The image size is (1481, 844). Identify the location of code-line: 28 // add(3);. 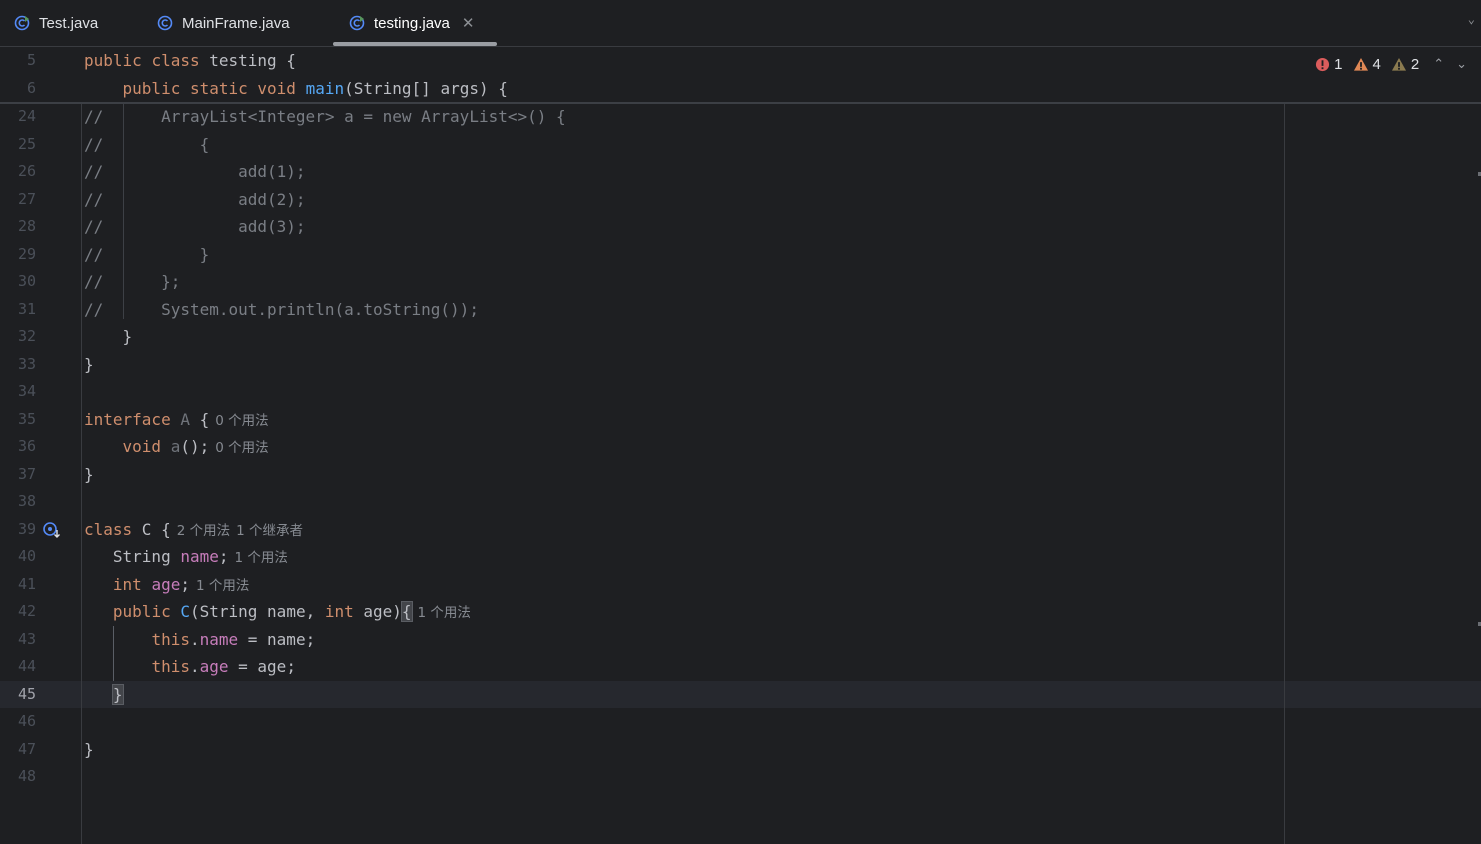
(740, 227).